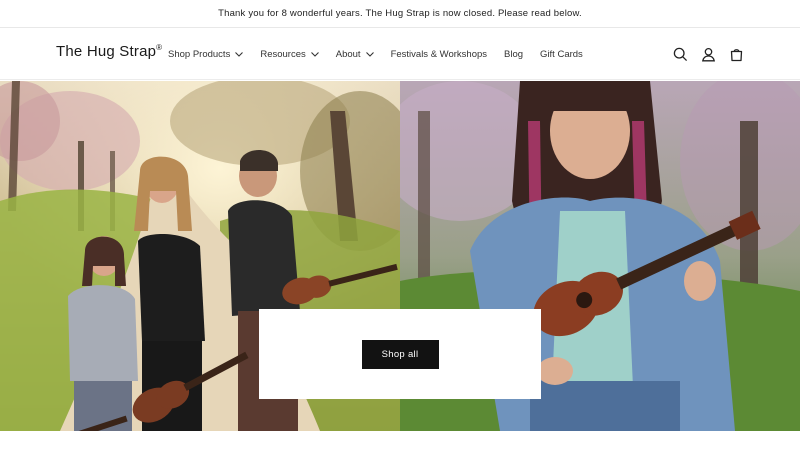  What do you see at coordinates (199, 54) in the screenshot?
I see `nav-item-label: Shop Products` at bounding box center [199, 54].